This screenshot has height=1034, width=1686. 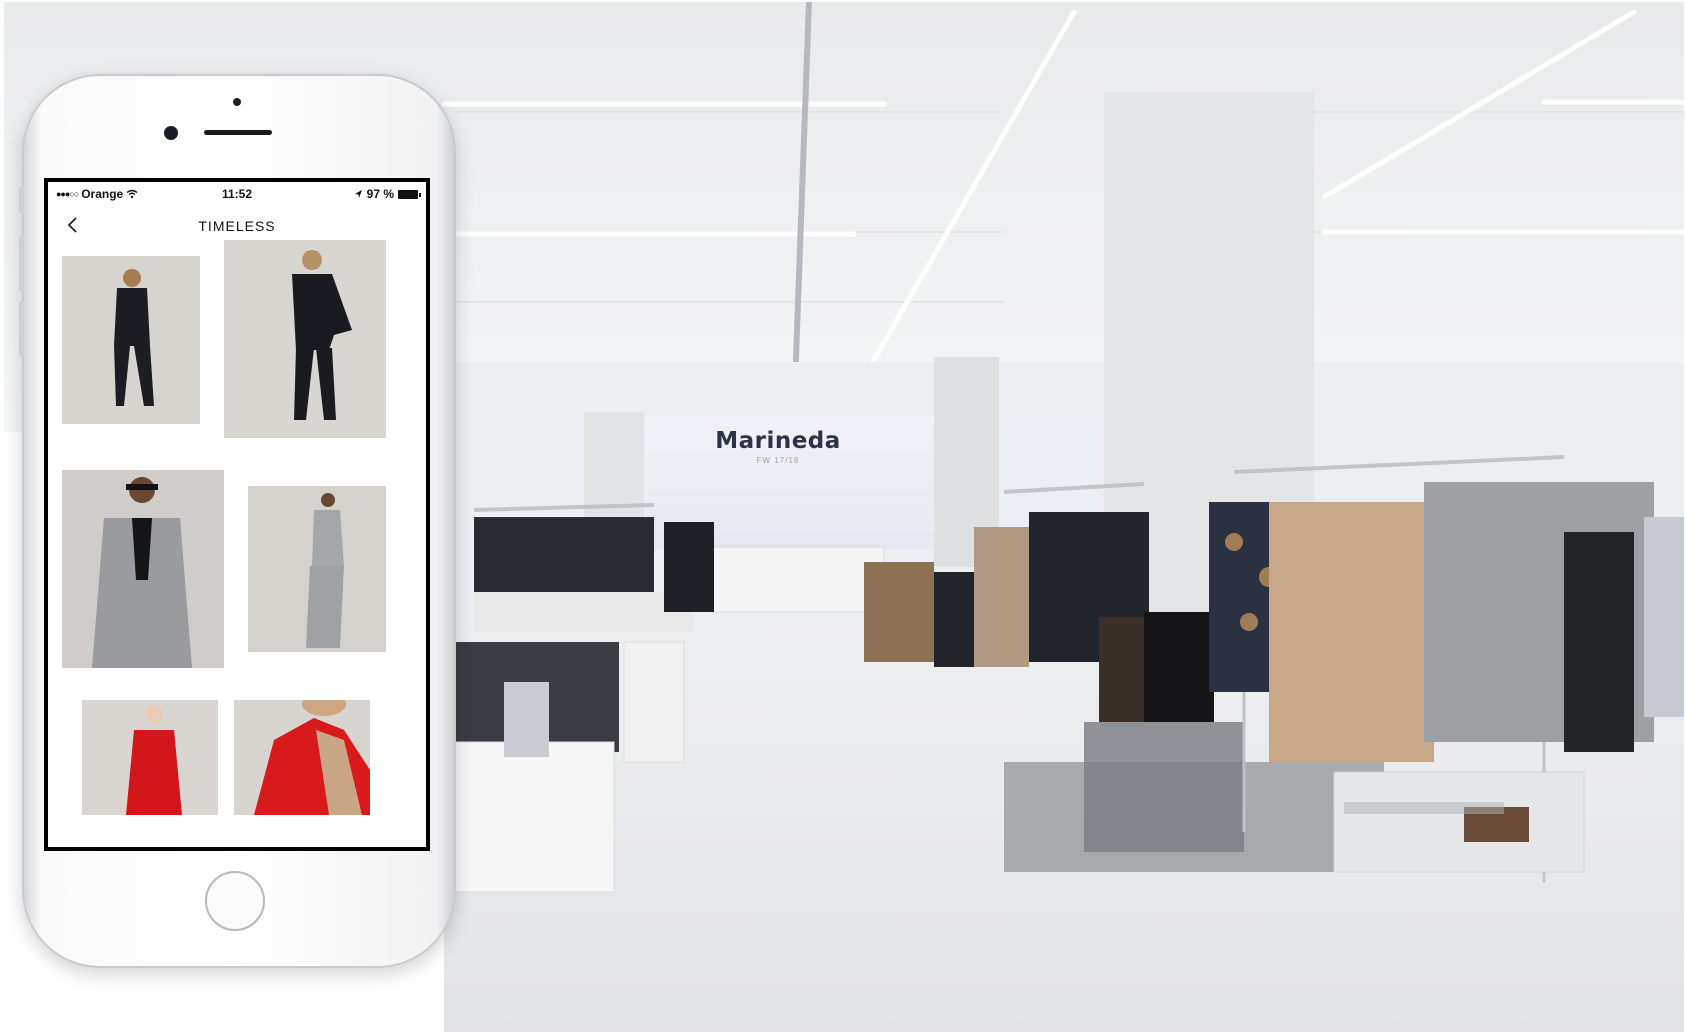 What do you see at coordinates (21, 328) in the screenshot?
I see `volume-down-button` at bounding box center [21, 328].